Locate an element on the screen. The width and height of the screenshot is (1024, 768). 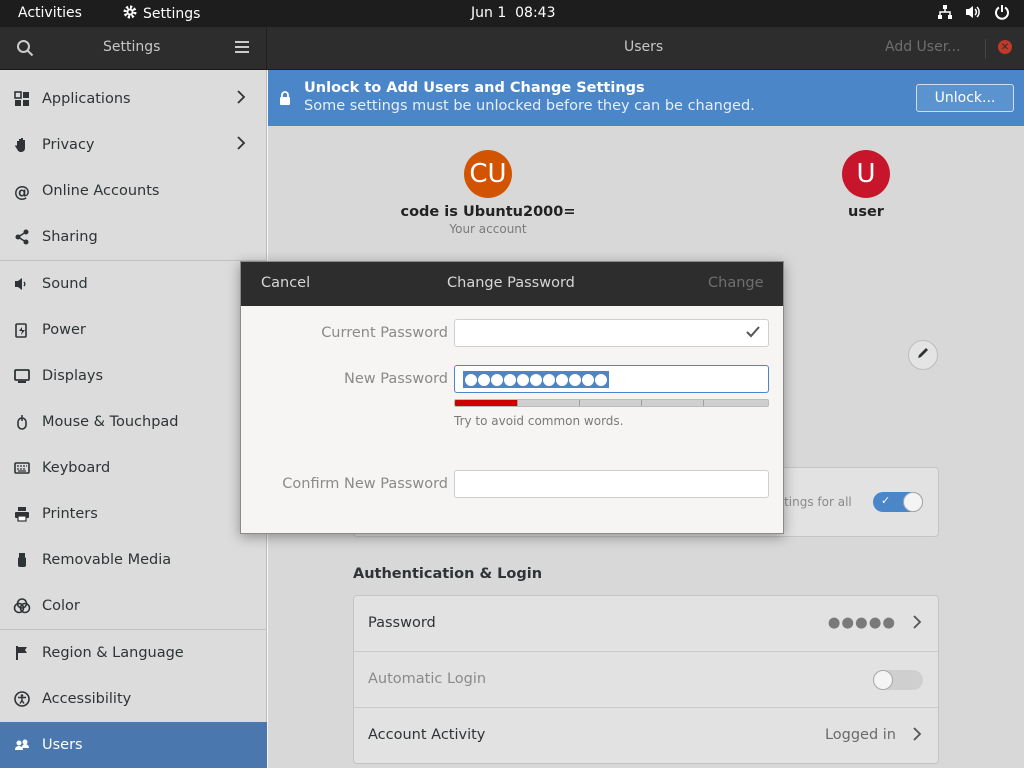
usb-icon is located at coordinates (22, 560).